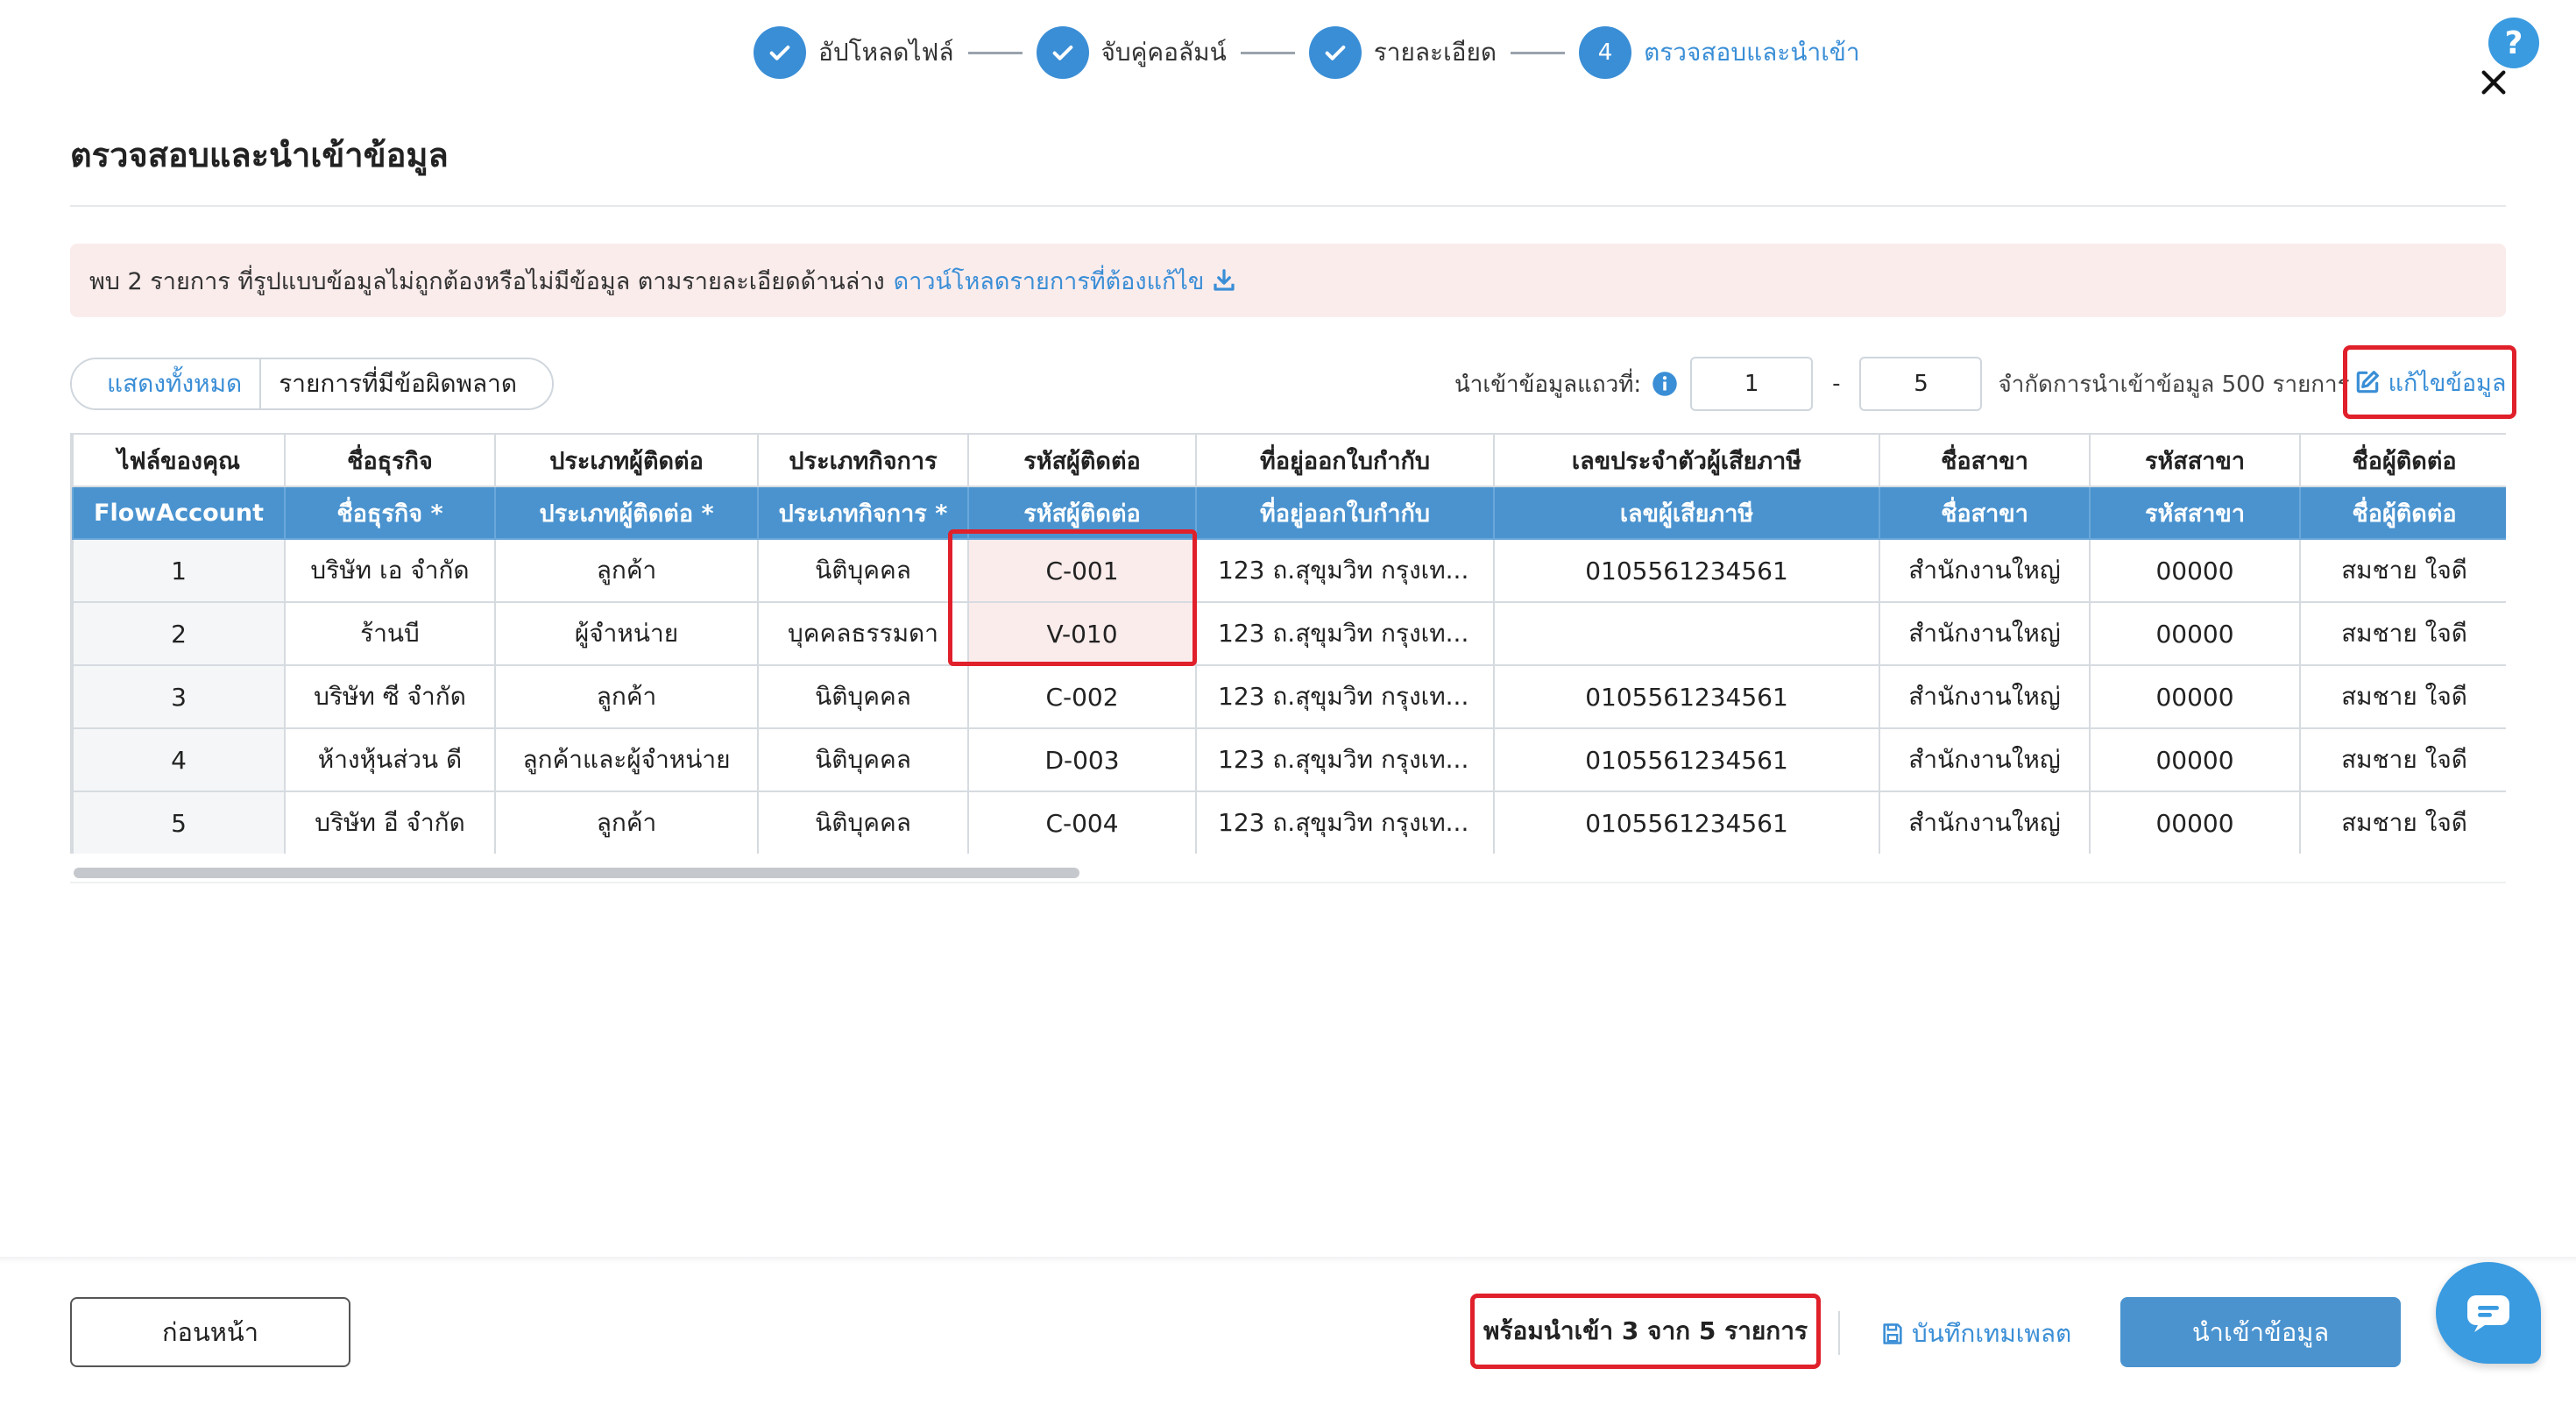  I want to click on row-number: 2, so click(179, 633).